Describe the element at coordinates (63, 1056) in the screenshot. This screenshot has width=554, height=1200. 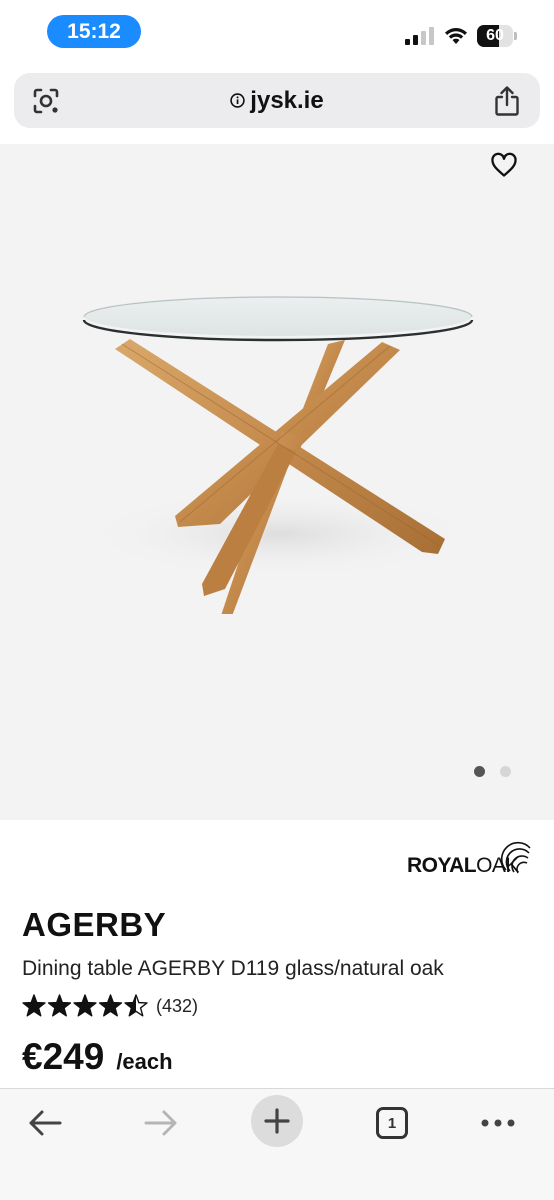
I see `product-price: €249` at that location.